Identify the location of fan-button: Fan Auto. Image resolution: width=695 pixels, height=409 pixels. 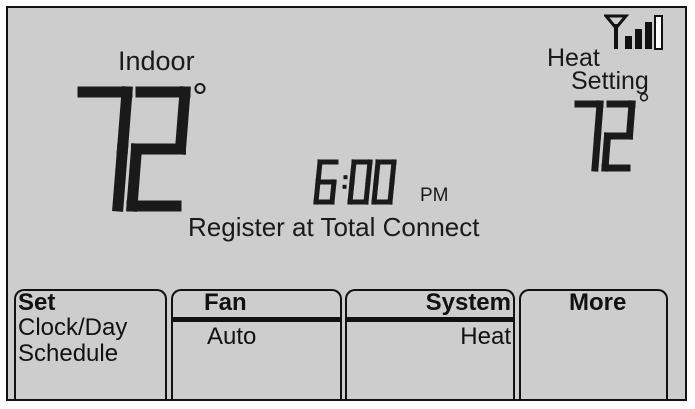
(256, 344).